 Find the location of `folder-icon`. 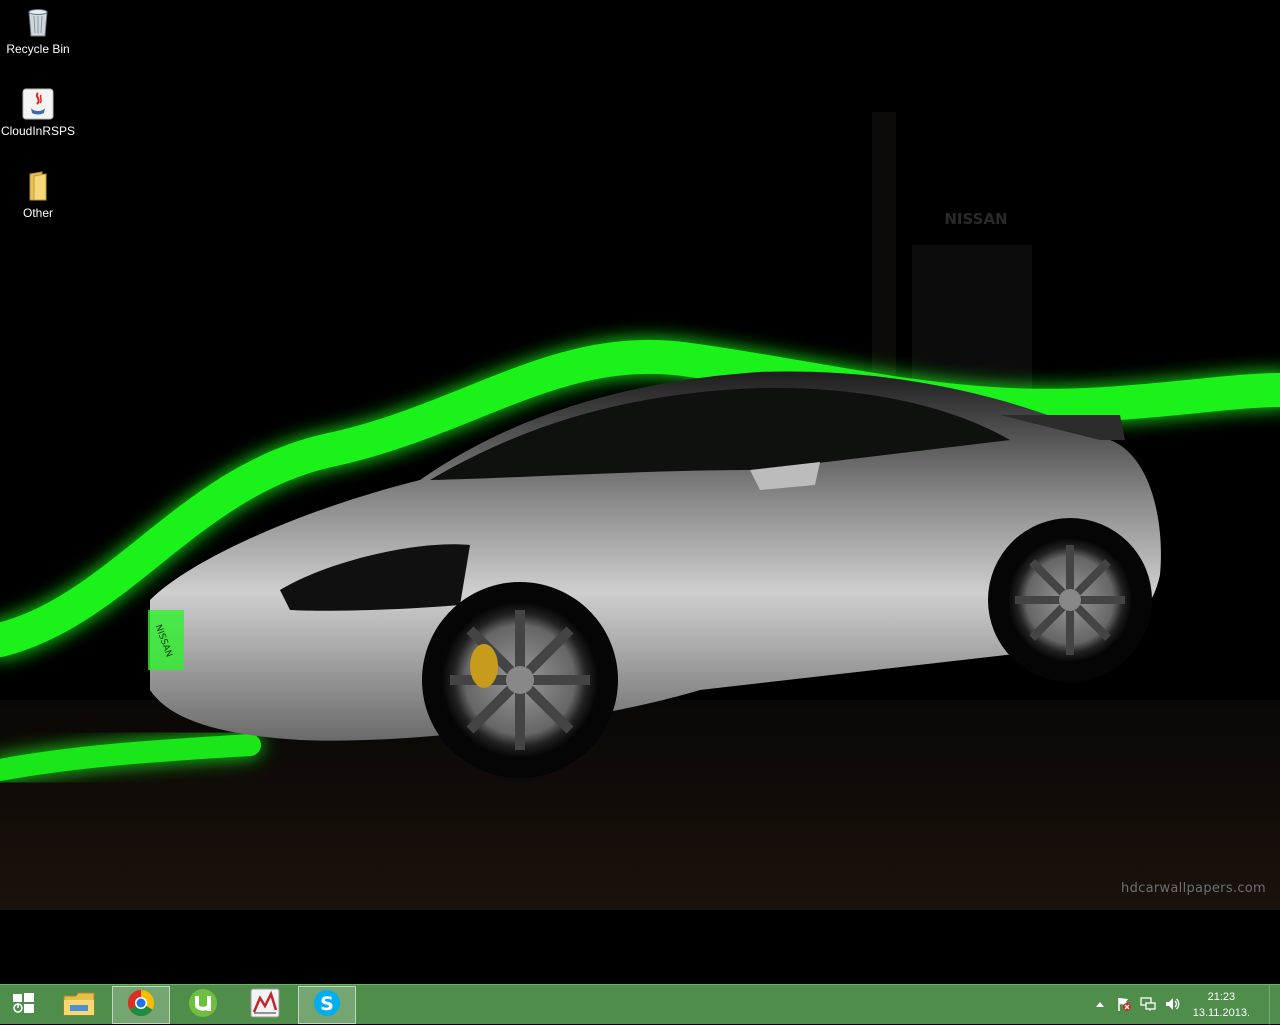

folder-icon is located at coordinates (38, 186).